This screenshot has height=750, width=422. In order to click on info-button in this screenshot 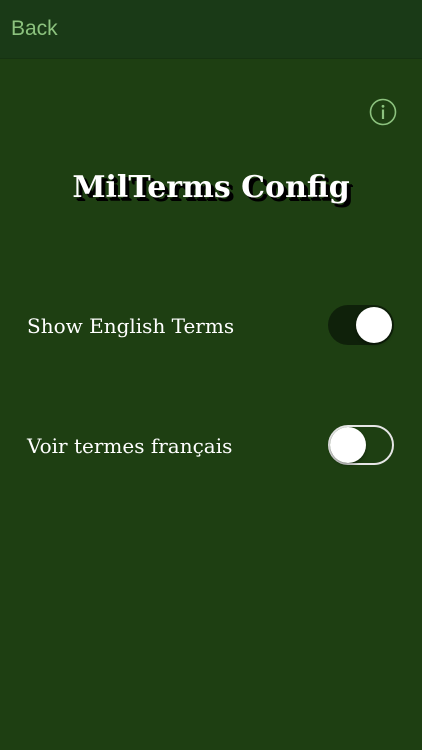, I will do `click(383, 112)`.